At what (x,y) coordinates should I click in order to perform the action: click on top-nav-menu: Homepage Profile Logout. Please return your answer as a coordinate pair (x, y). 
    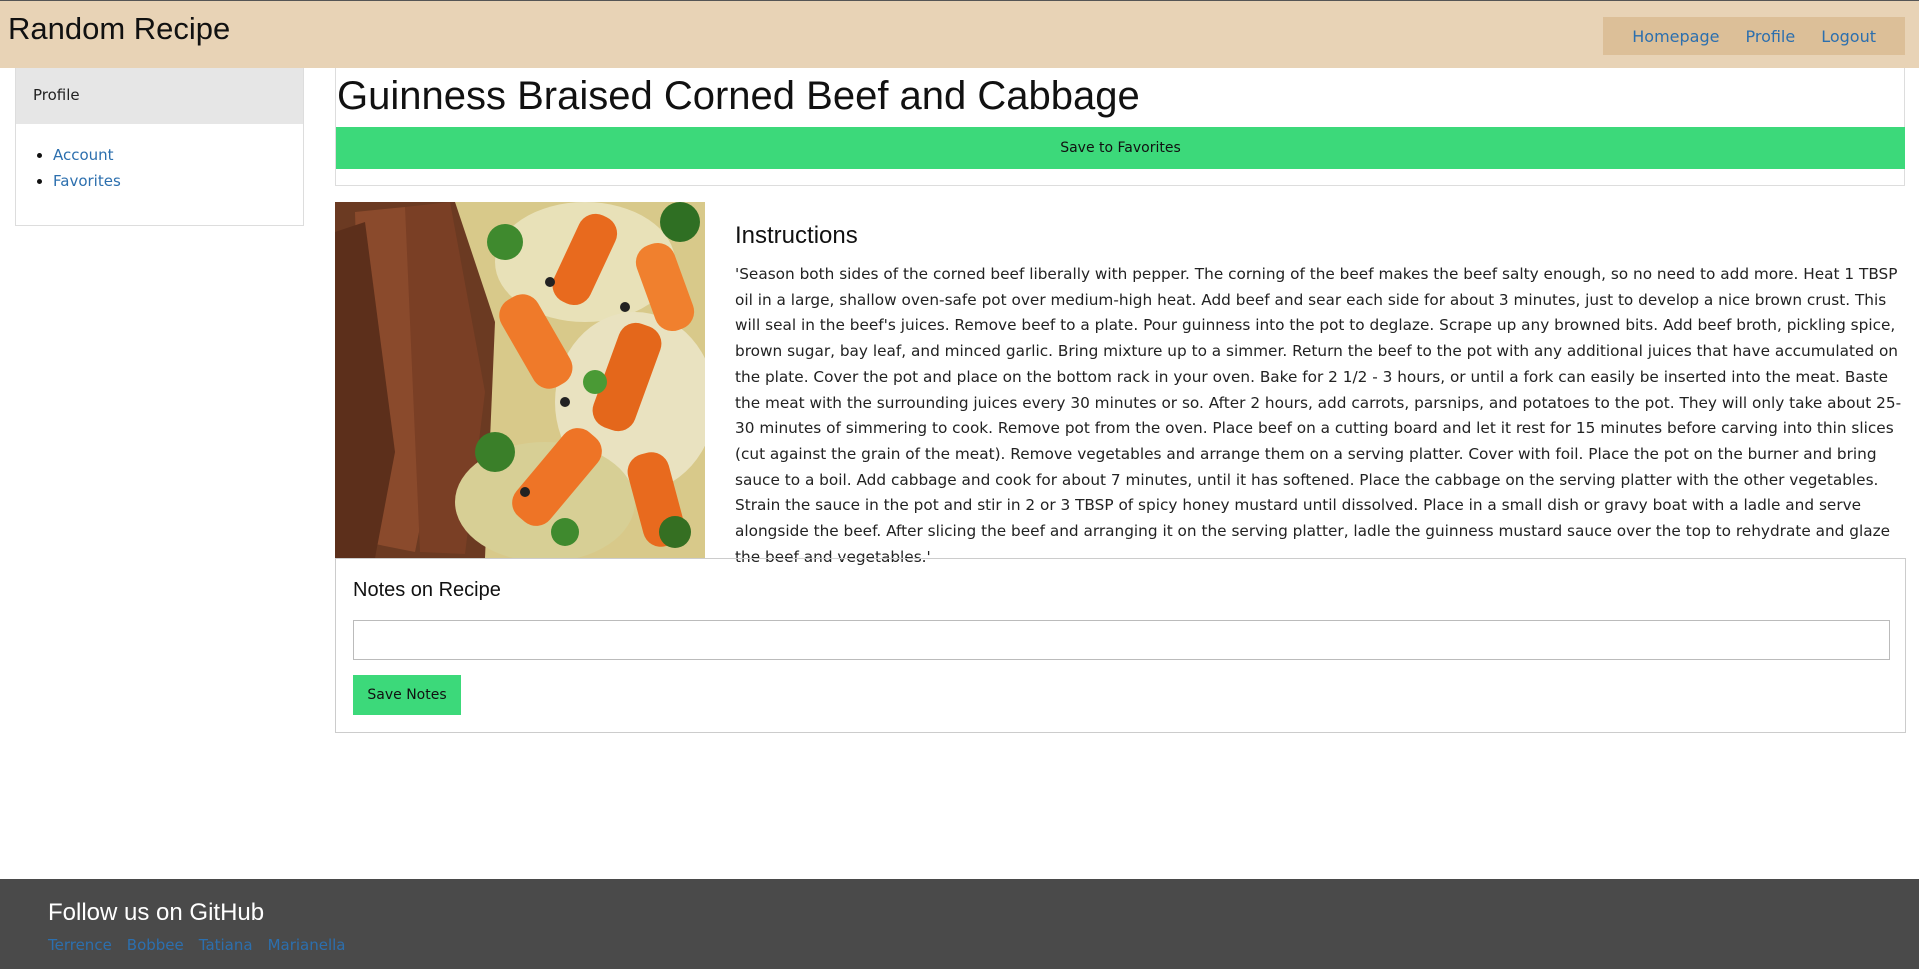
    Looking at the image, I should click on (1754, 36).